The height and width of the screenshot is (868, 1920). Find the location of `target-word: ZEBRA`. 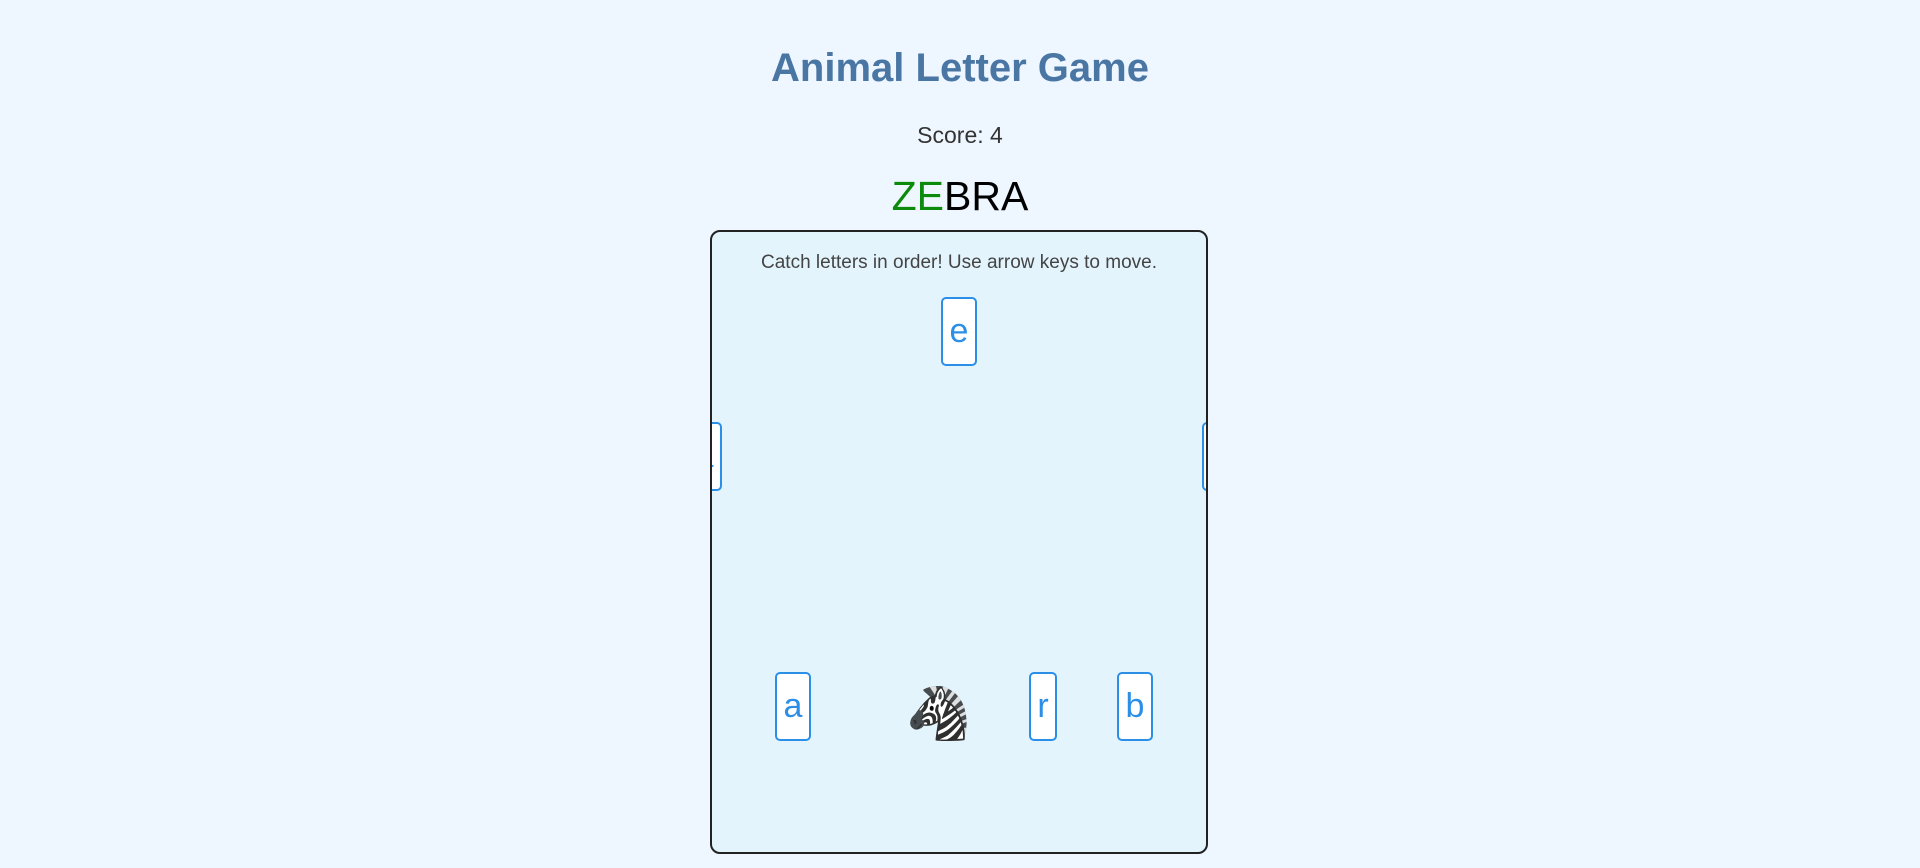

target-word: ZEBRA is located at coordinates (960, 196).